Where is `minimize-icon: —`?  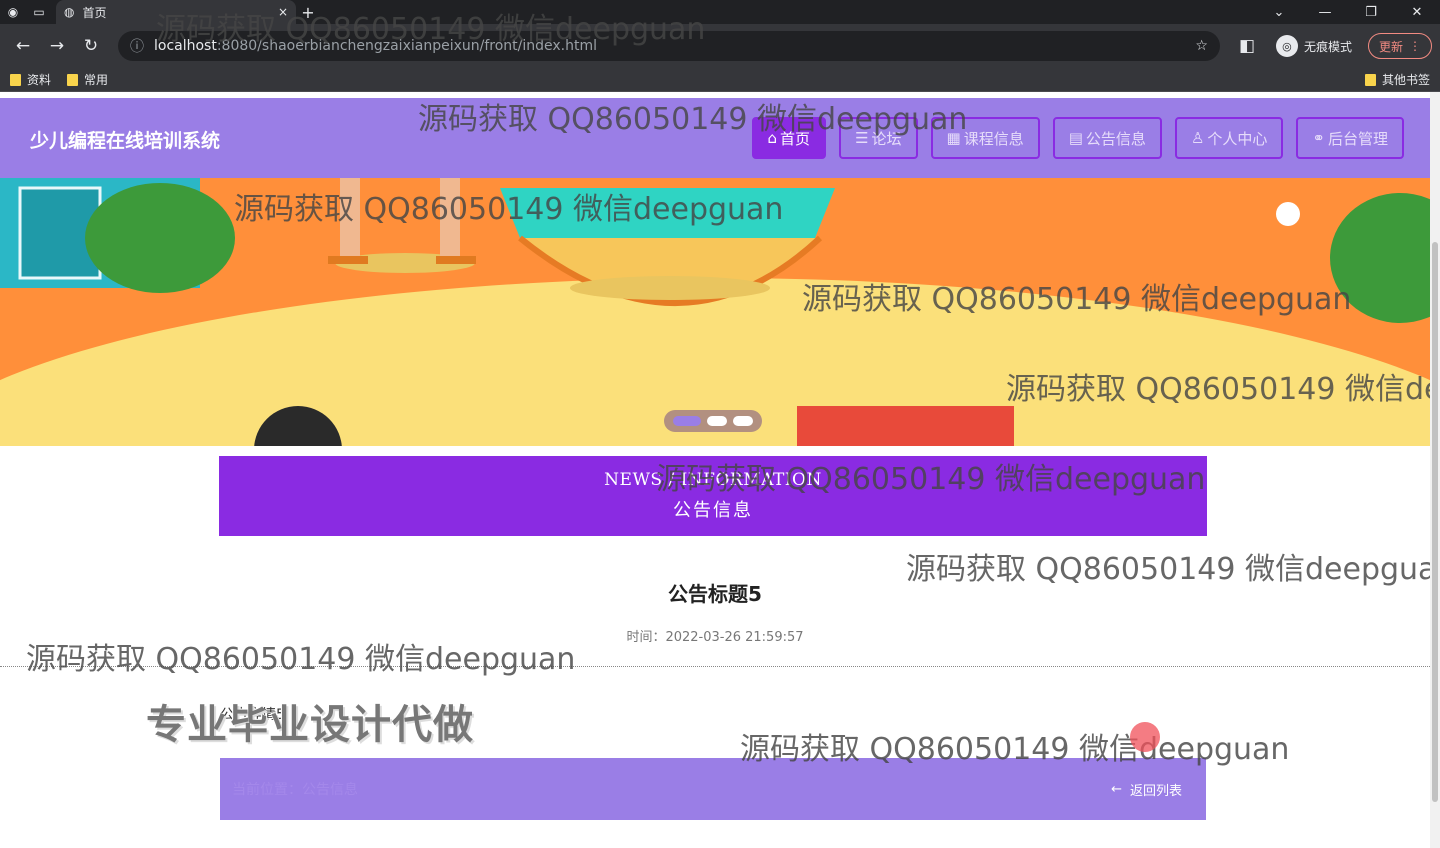 minimize-icon: — is located at coordinates (1325, 12).